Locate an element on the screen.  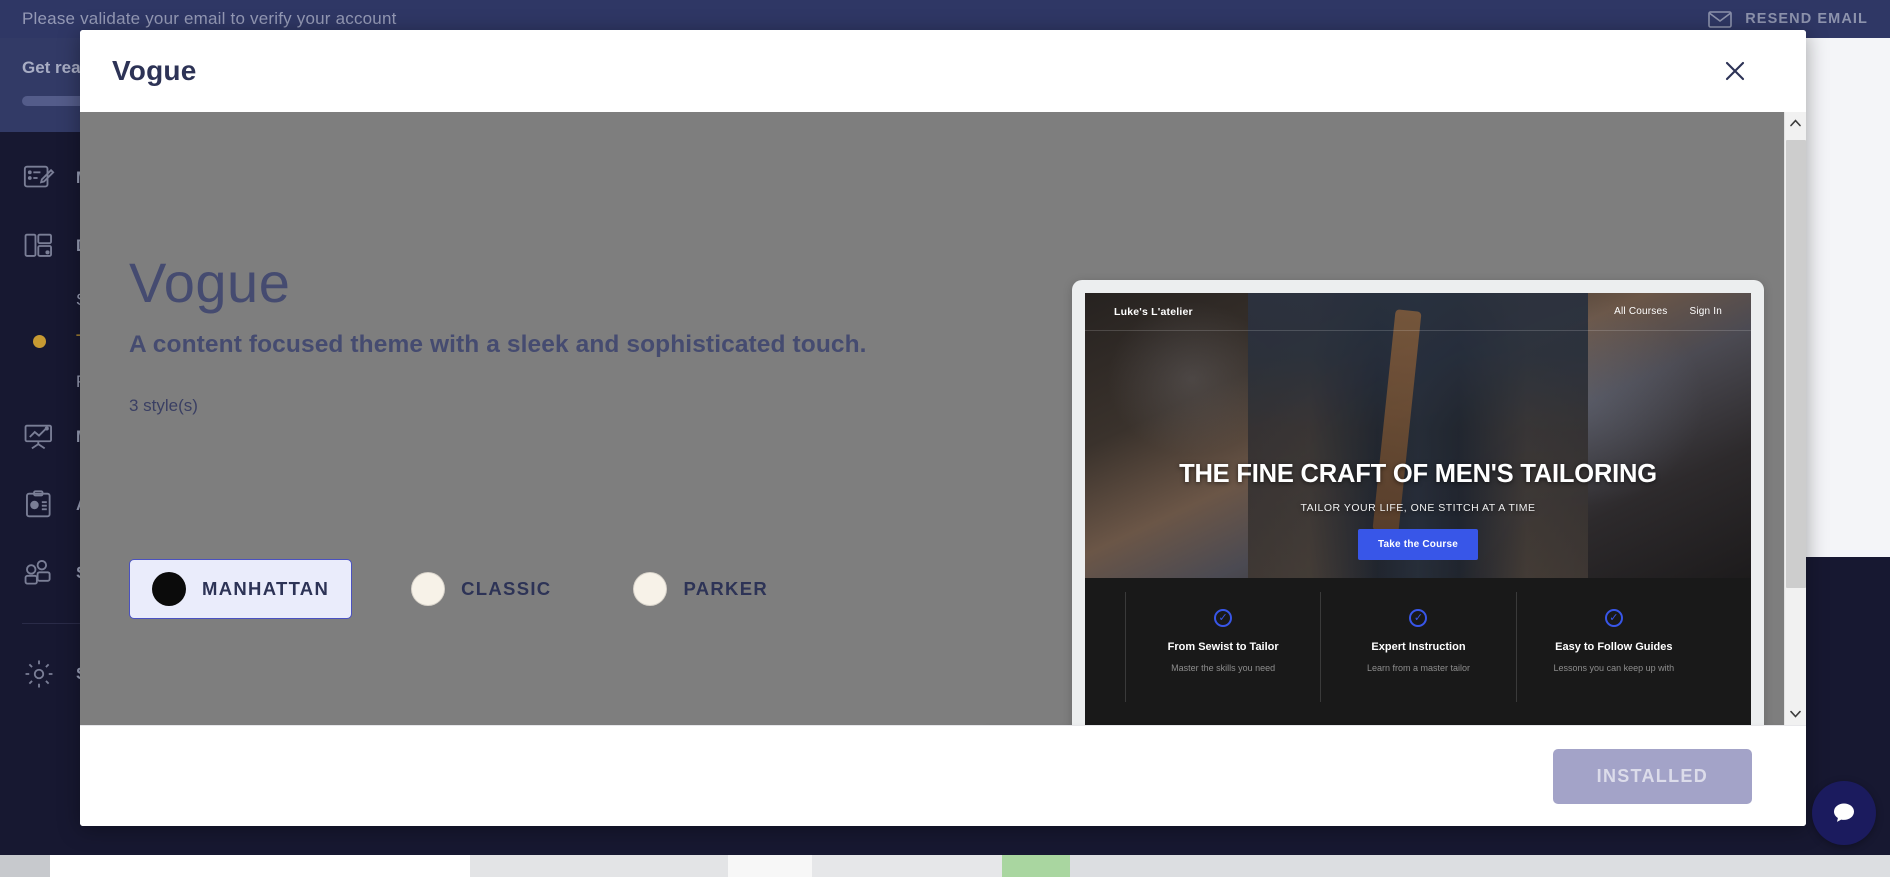
site-brand: Luke's L'atelier is located at coordinates (1153, 311).